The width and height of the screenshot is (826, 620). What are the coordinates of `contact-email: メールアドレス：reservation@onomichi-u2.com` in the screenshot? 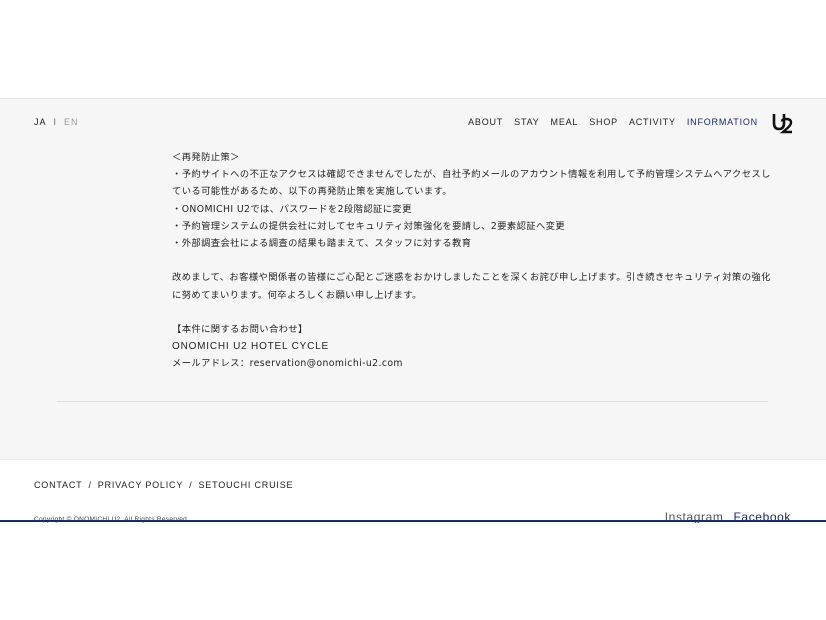 It's located at (472, 363).